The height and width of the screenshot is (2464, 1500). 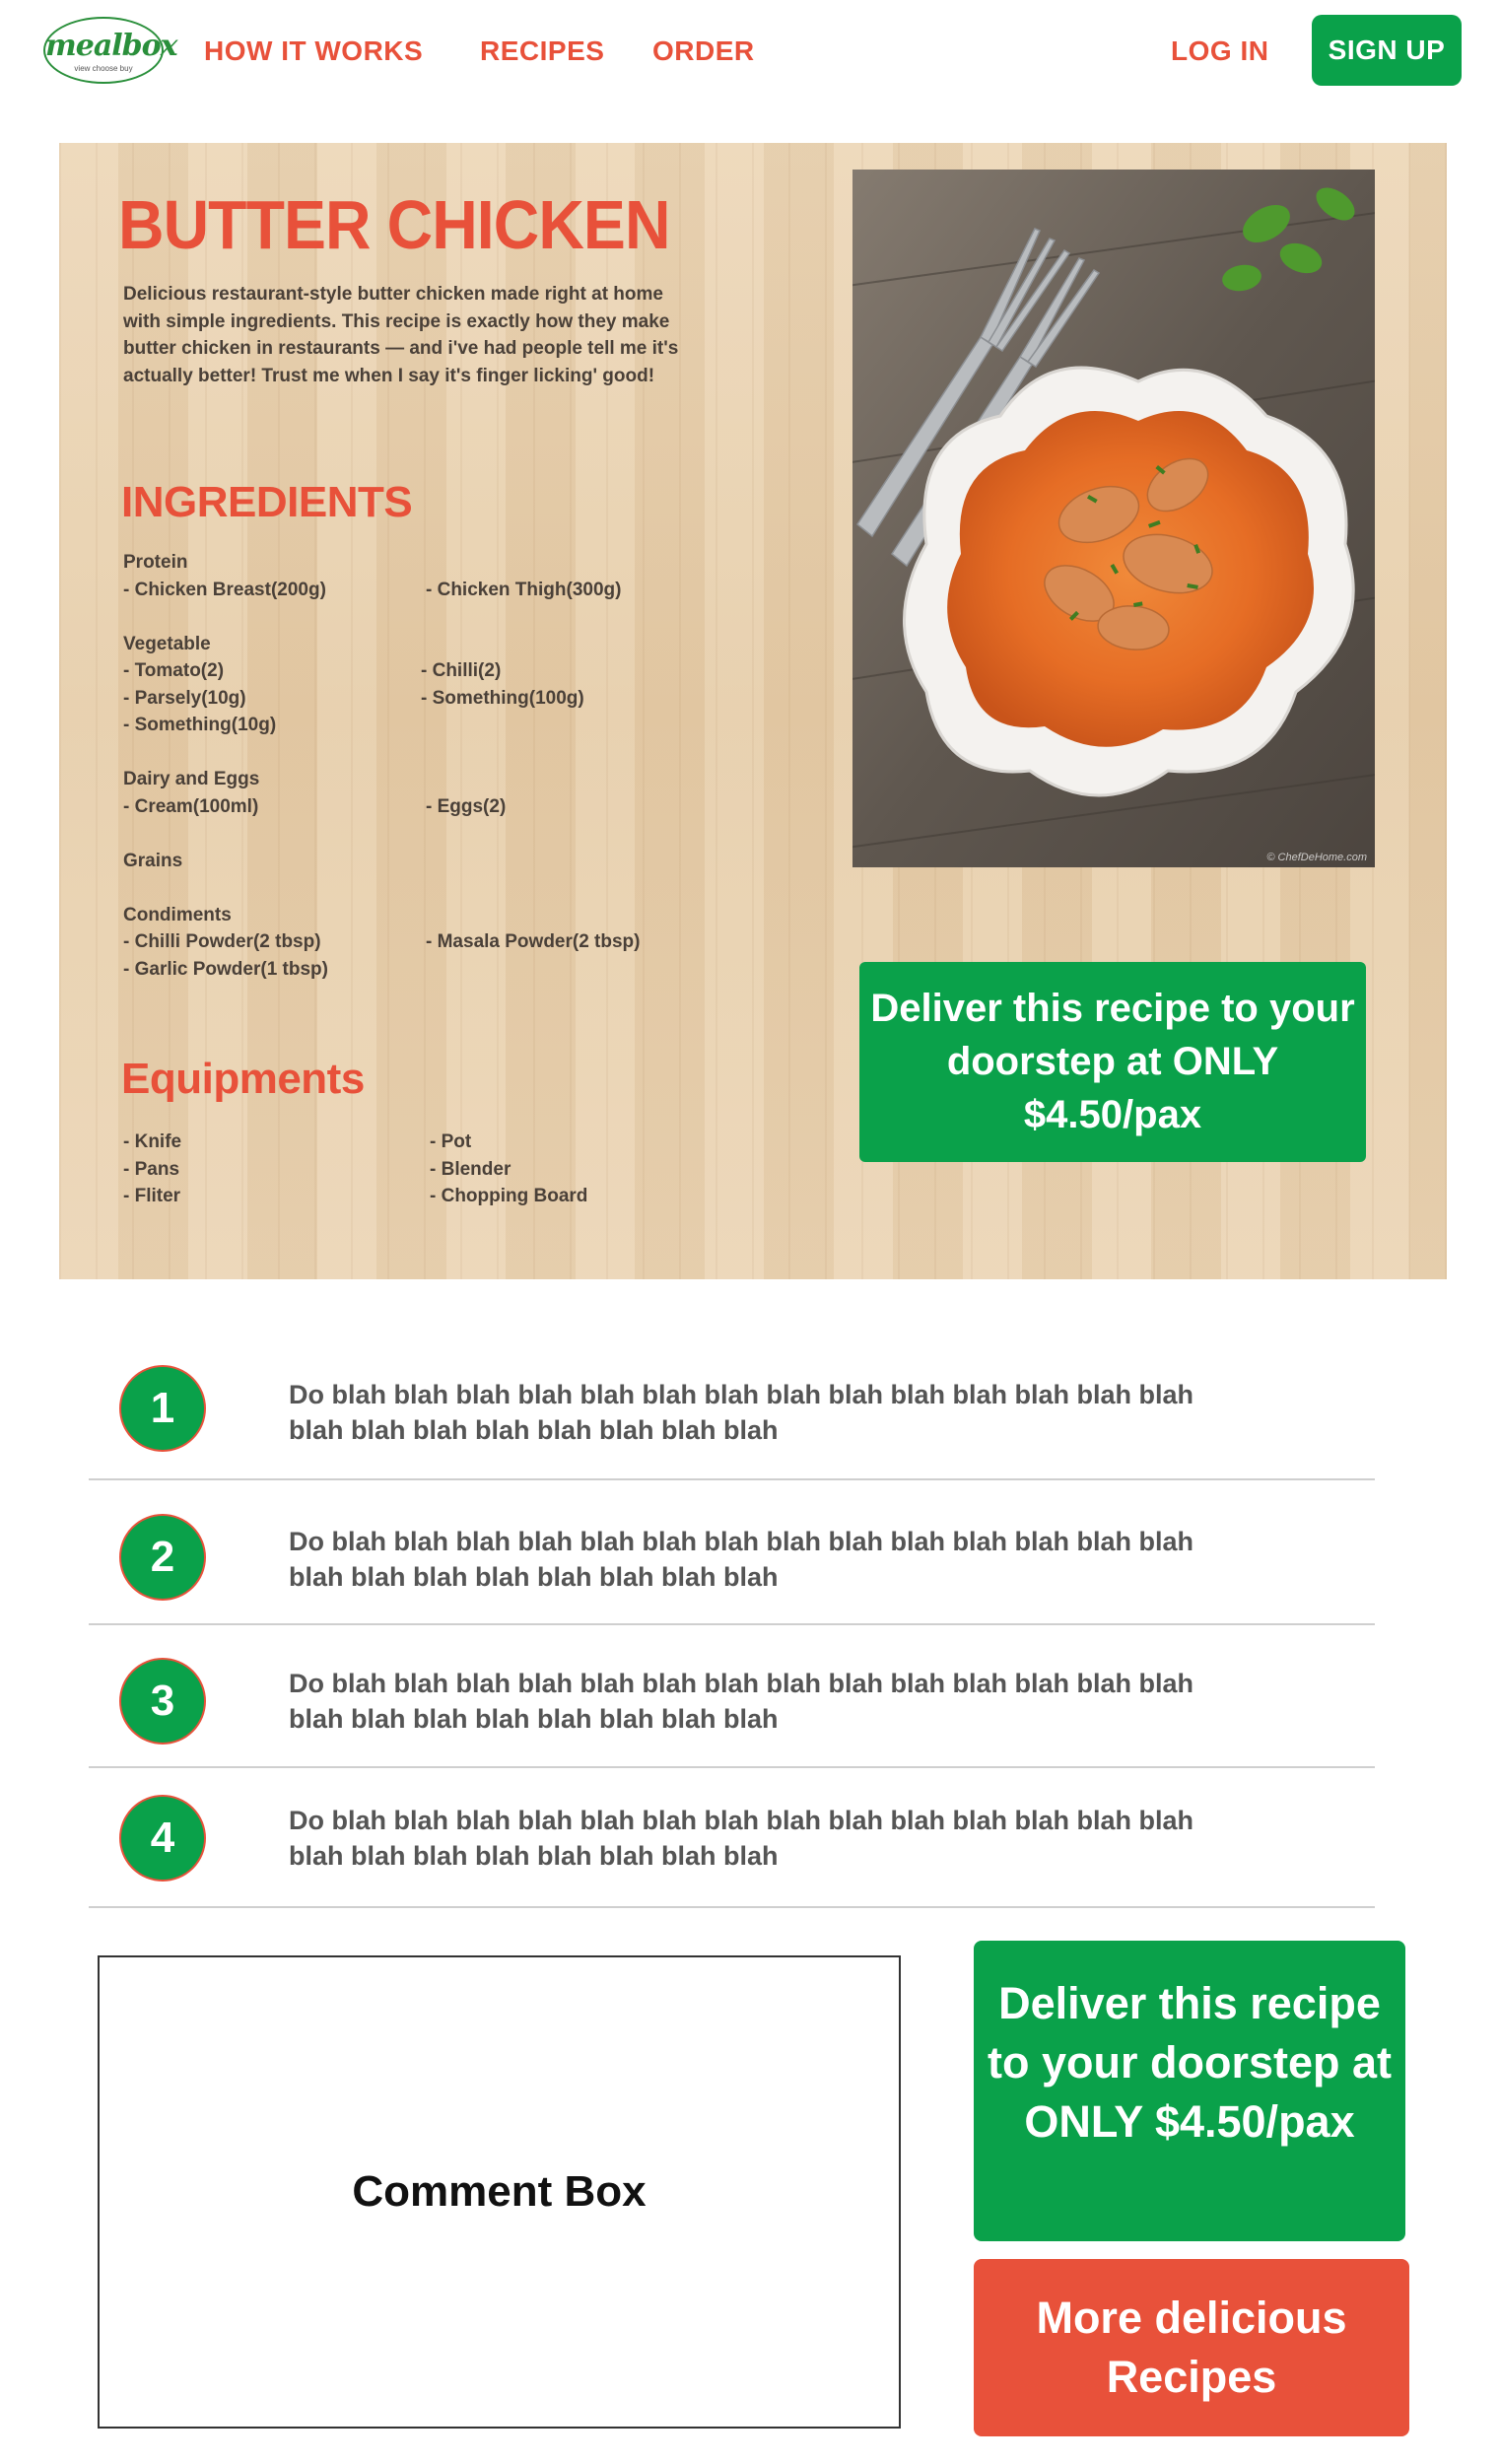 What do you see at coordinates (461, 670) in the screenshot?
I see `ingredient-item: - Chilli(2)` at bounding box center [461, 670].